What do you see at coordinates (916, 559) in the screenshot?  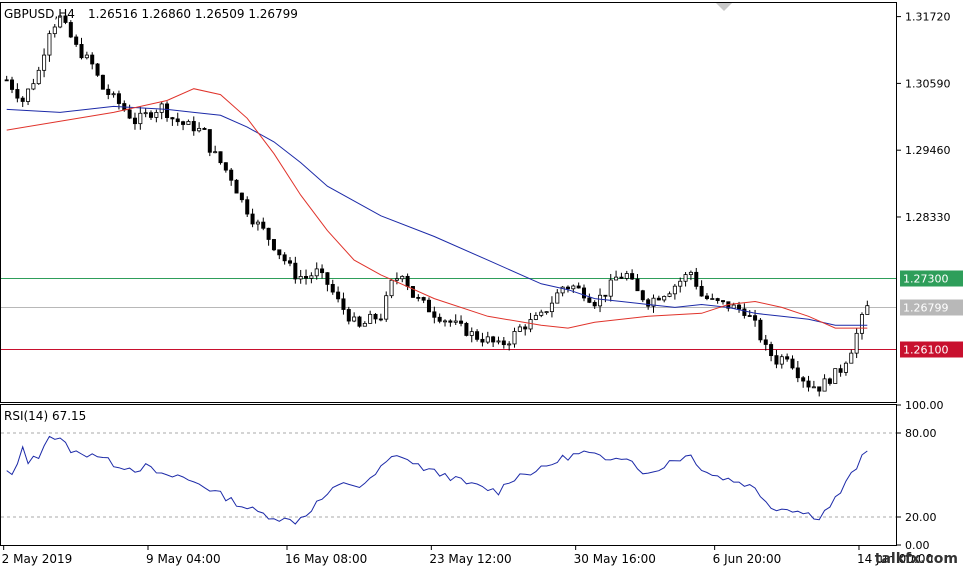 I see `watermark: talkfx.com` at bounding box center [916, 559].